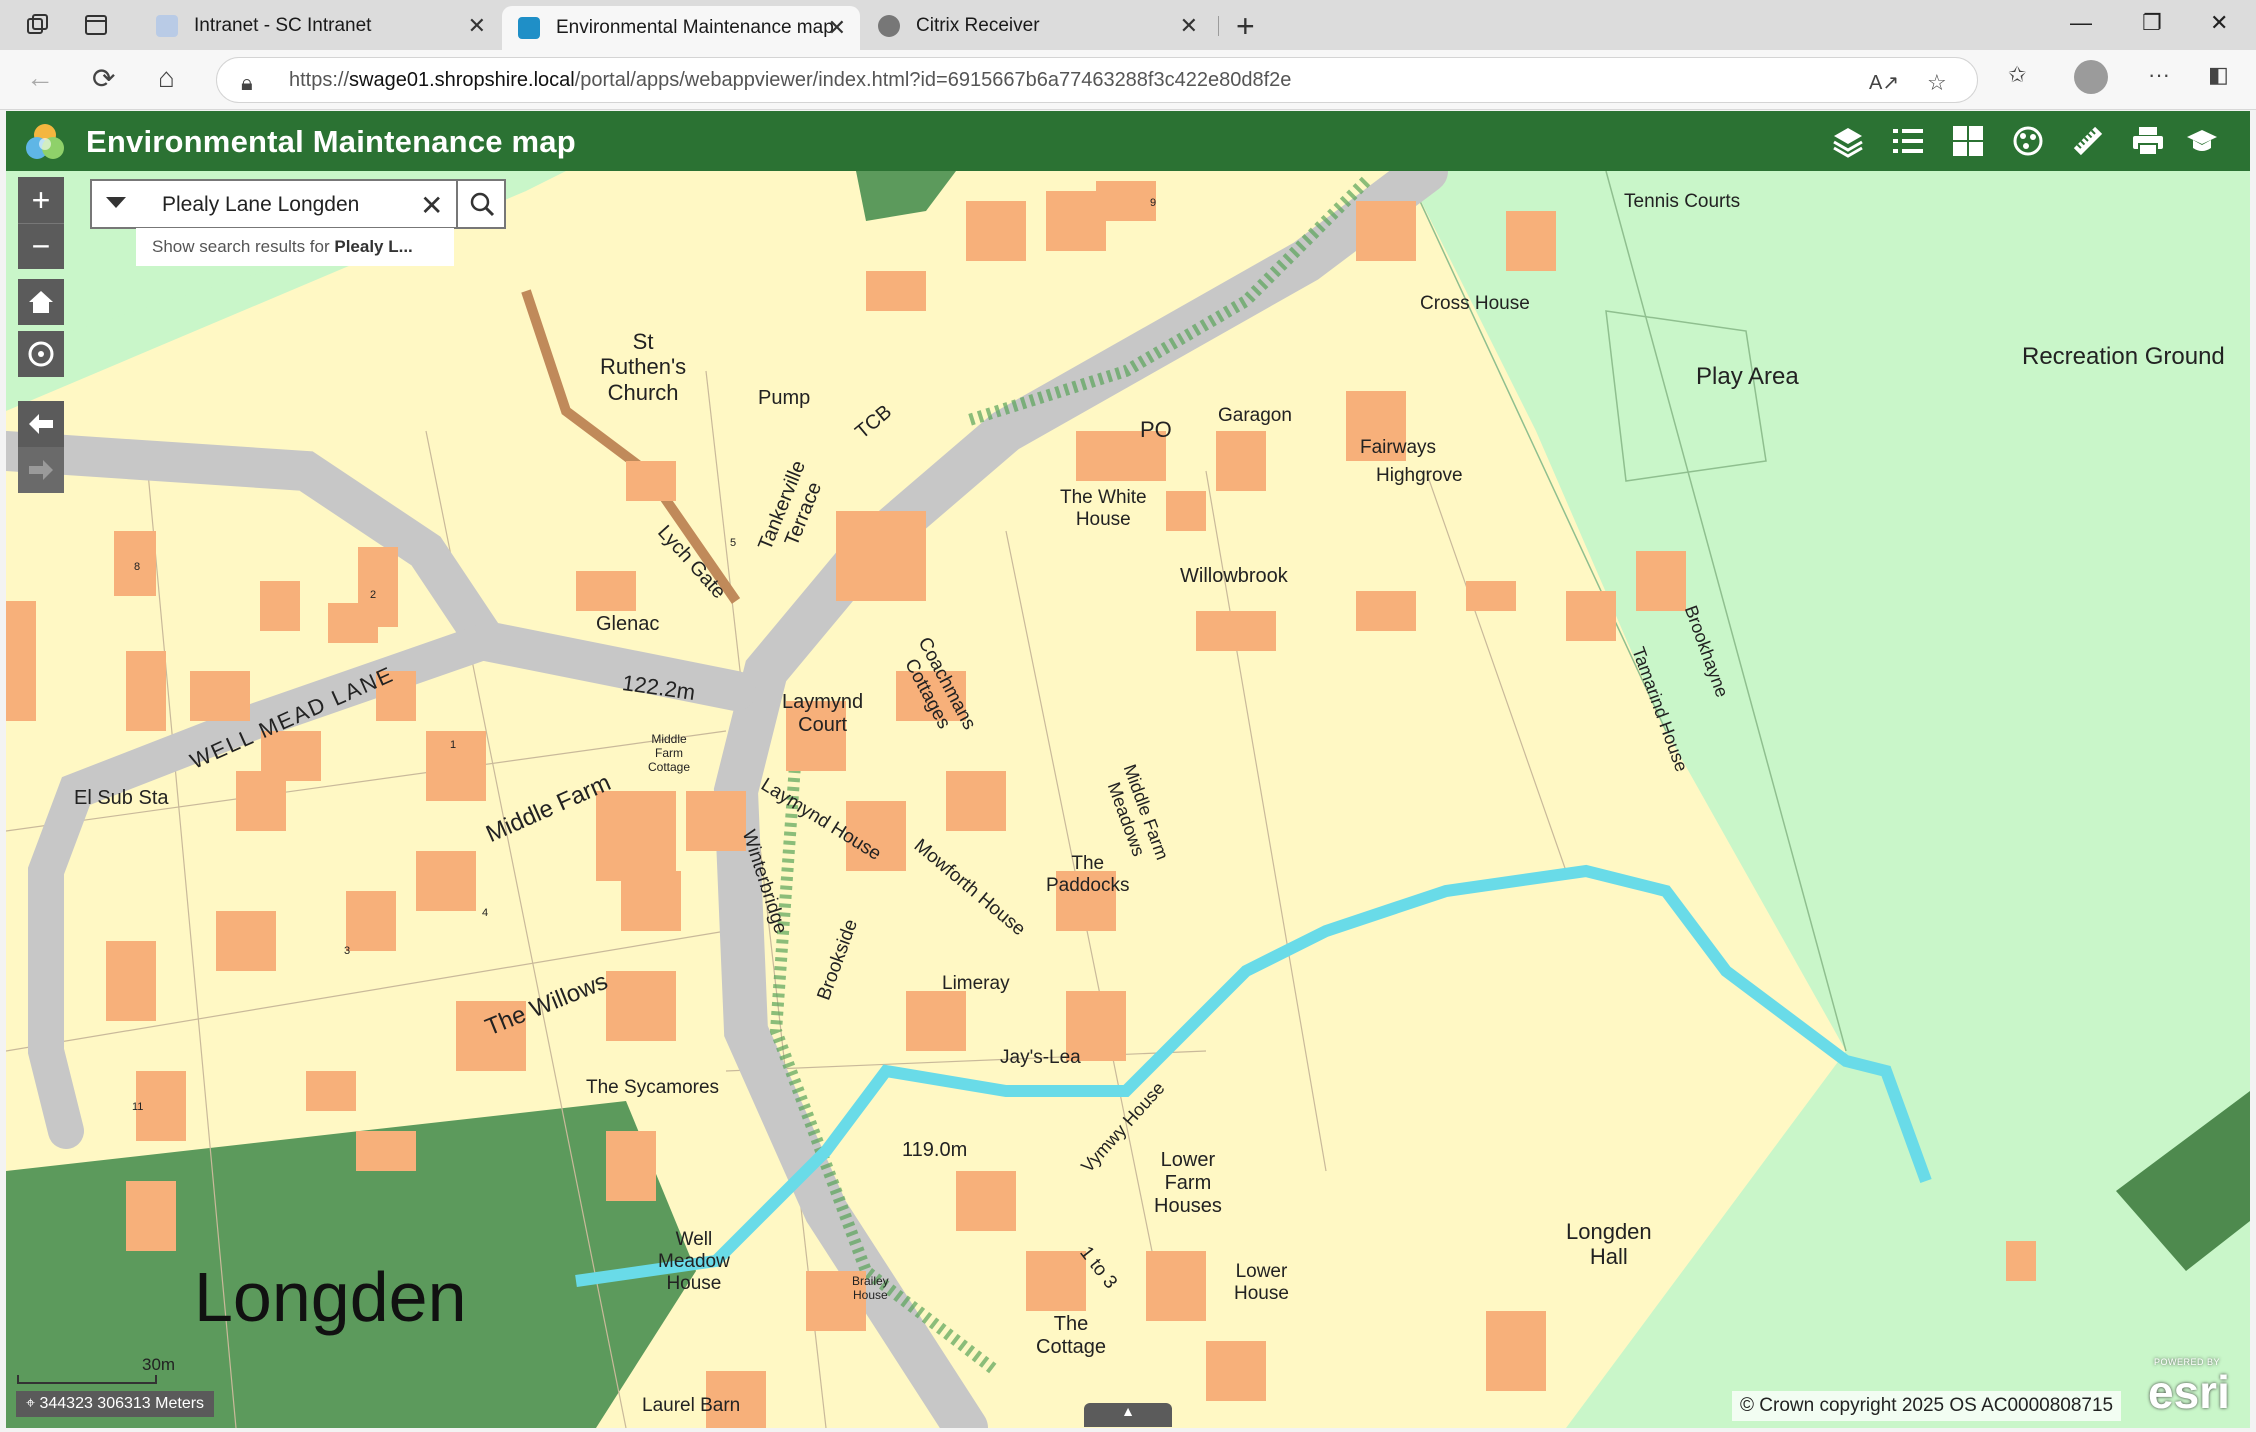 This screenshot has height=1432, width=2256. What do you see at coordinates (694, 1261) in the screenshot?
I see `map-label: Well Meadow House` at bounding box center [694, 1261].